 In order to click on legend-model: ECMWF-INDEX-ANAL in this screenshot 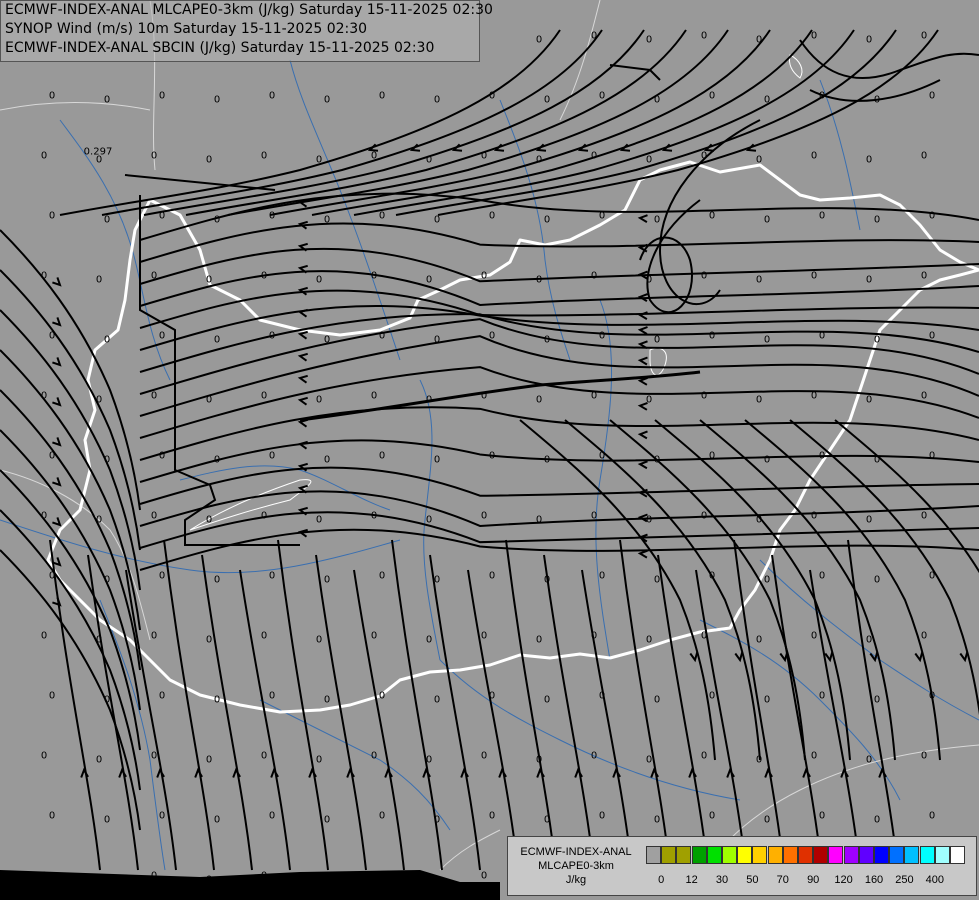, I will do `click(576, 852)`.